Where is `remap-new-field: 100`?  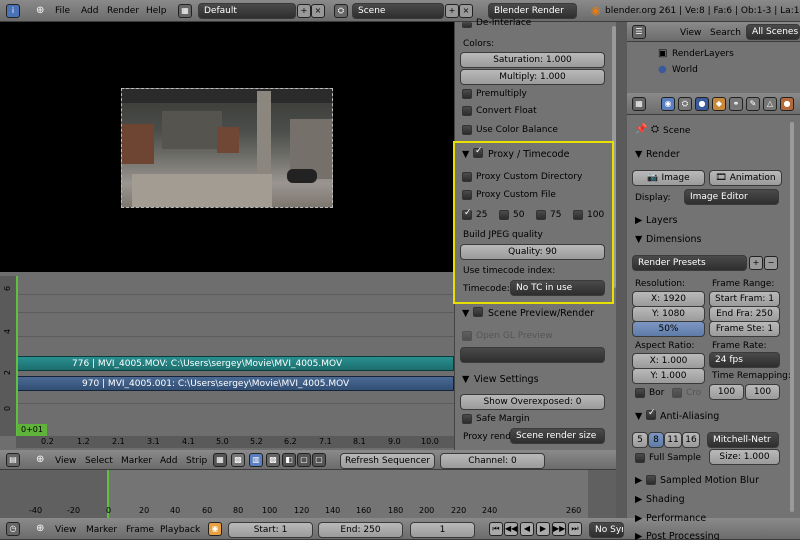
remap-new-field: 100 is located at coordinates (762, 392).